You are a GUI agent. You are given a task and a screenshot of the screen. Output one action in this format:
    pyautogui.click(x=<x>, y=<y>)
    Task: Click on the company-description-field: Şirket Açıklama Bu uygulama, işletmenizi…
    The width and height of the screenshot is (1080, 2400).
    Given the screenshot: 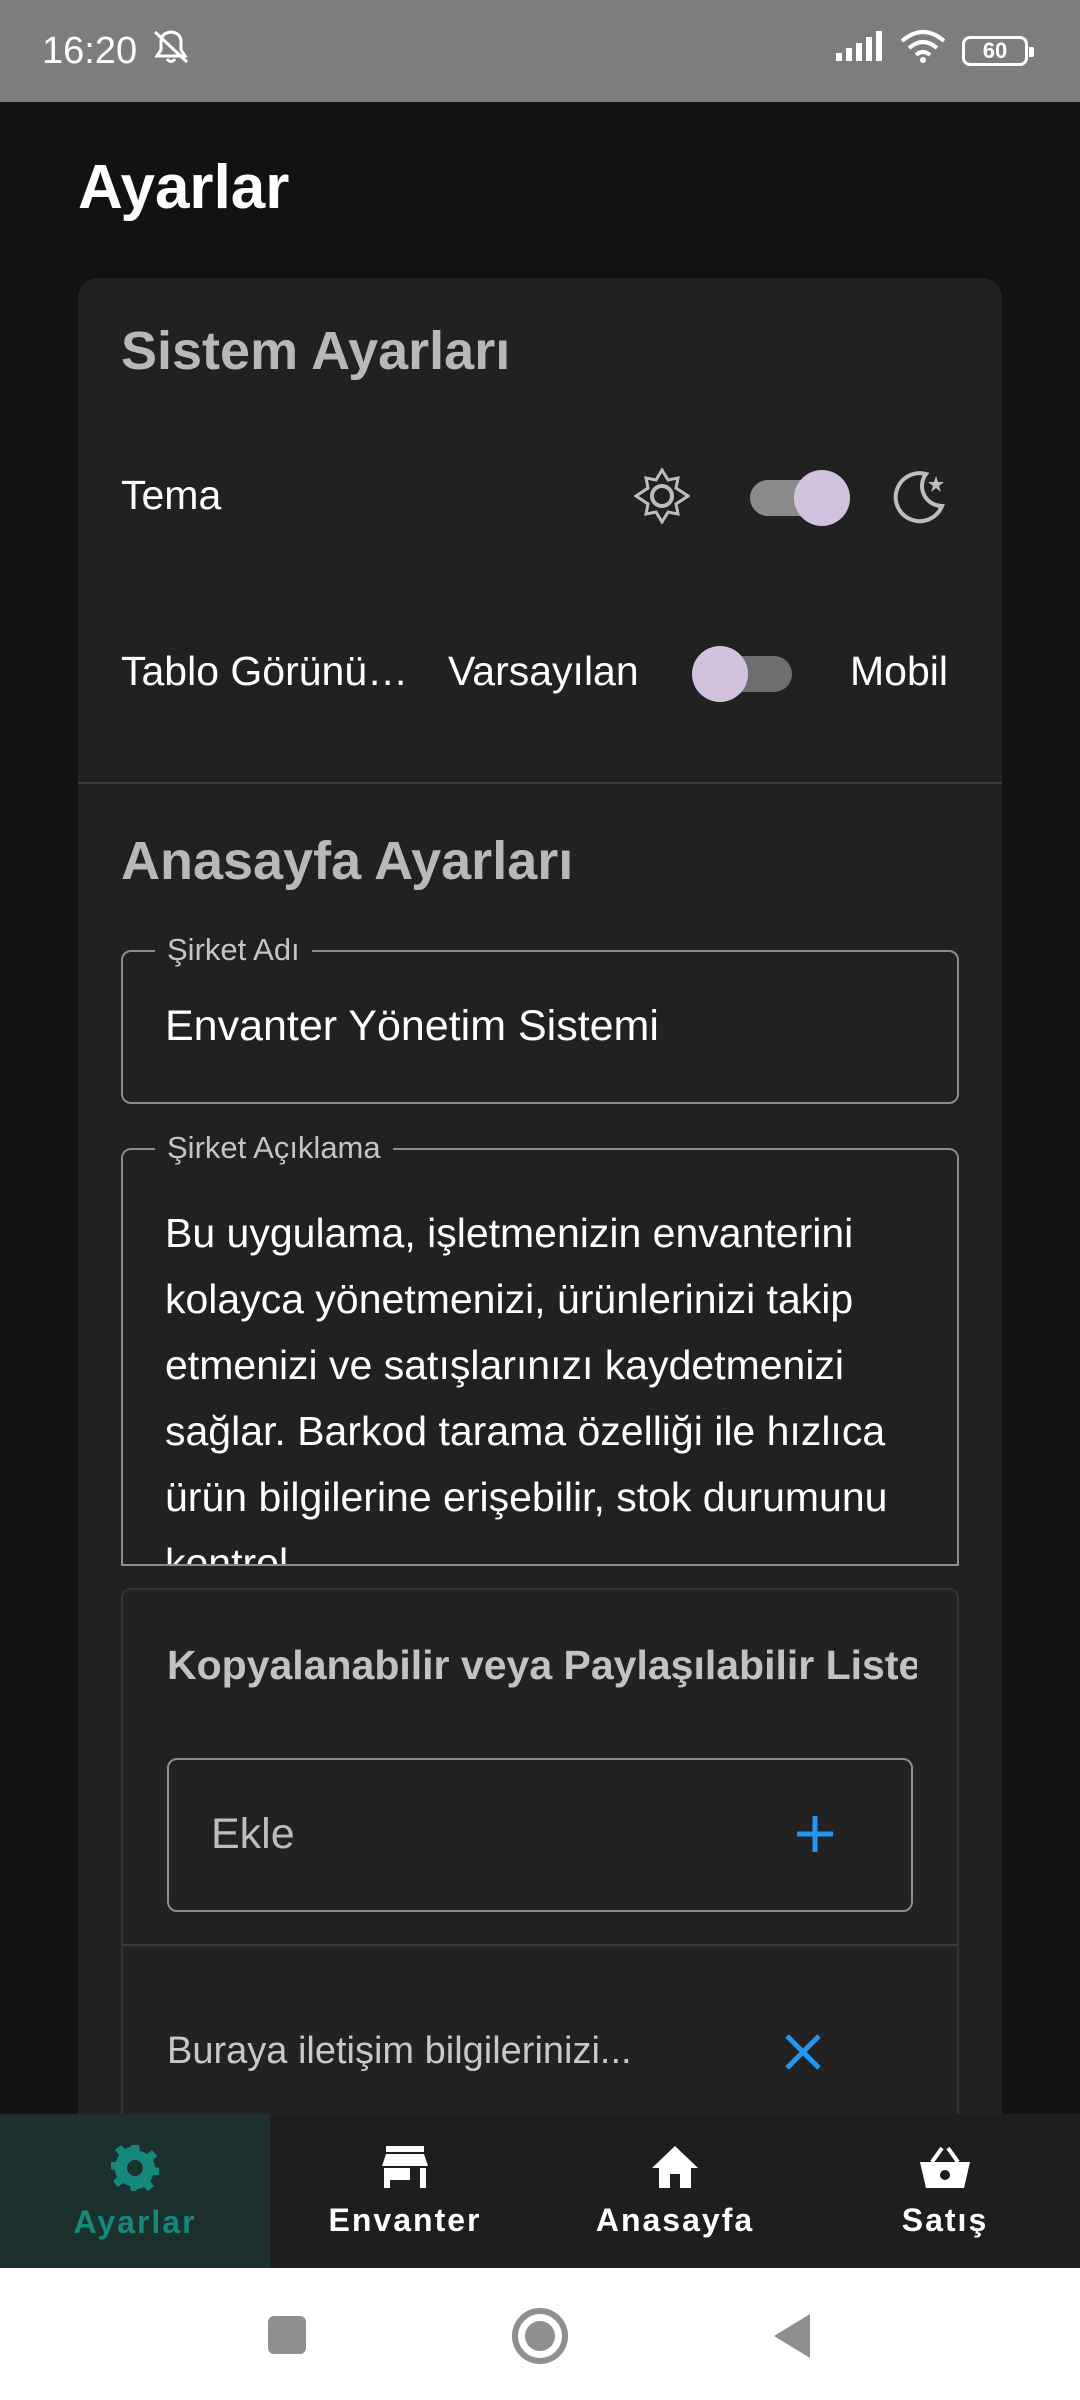 What is the action you would take?
    pyautogui.click(x=540, y=1348)
    